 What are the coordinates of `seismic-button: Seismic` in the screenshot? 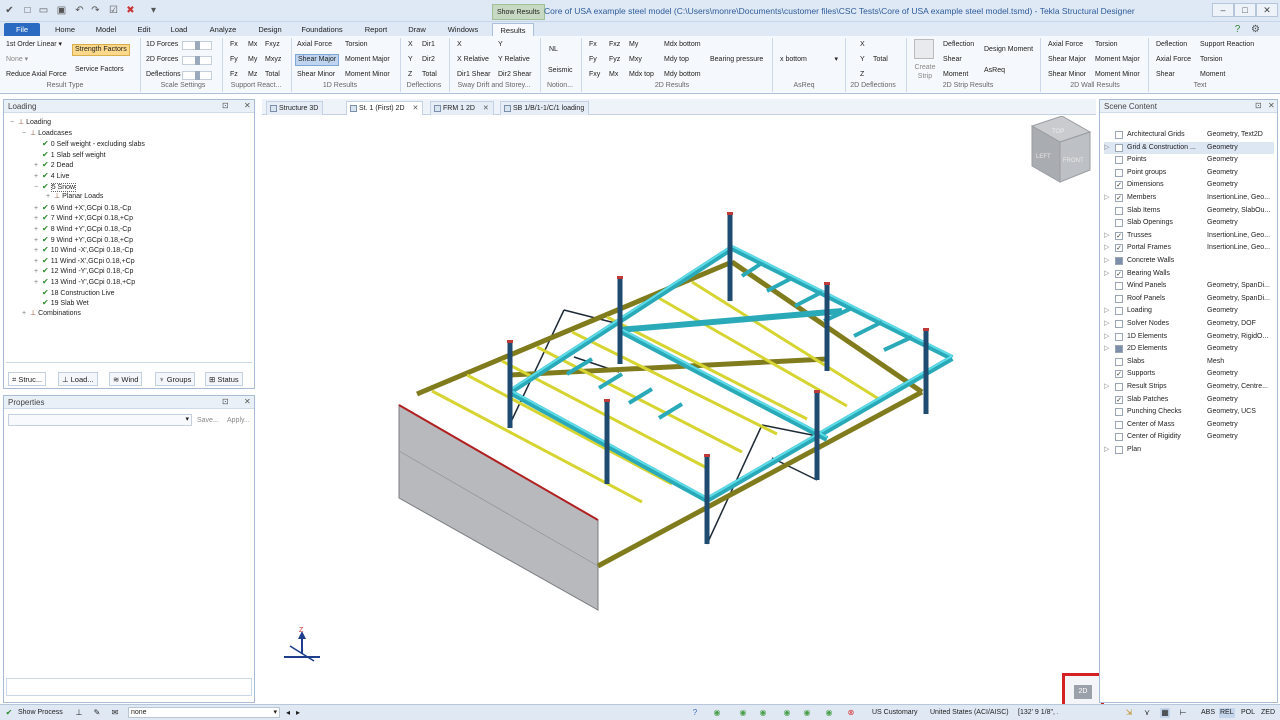 It's located at (560, 71).